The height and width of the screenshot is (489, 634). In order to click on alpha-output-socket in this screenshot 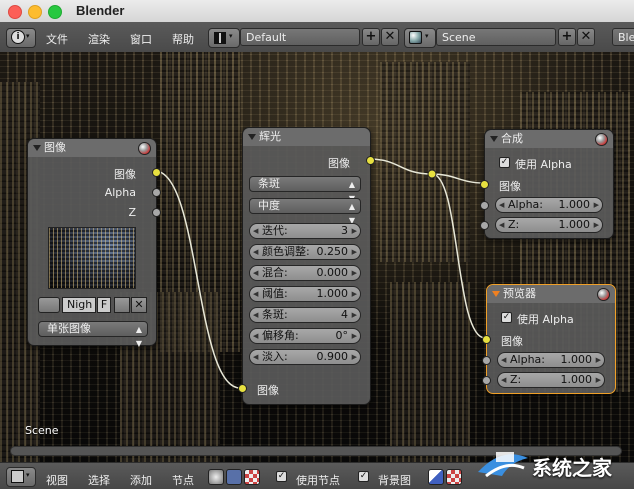, I will do `click(156, 192)`.